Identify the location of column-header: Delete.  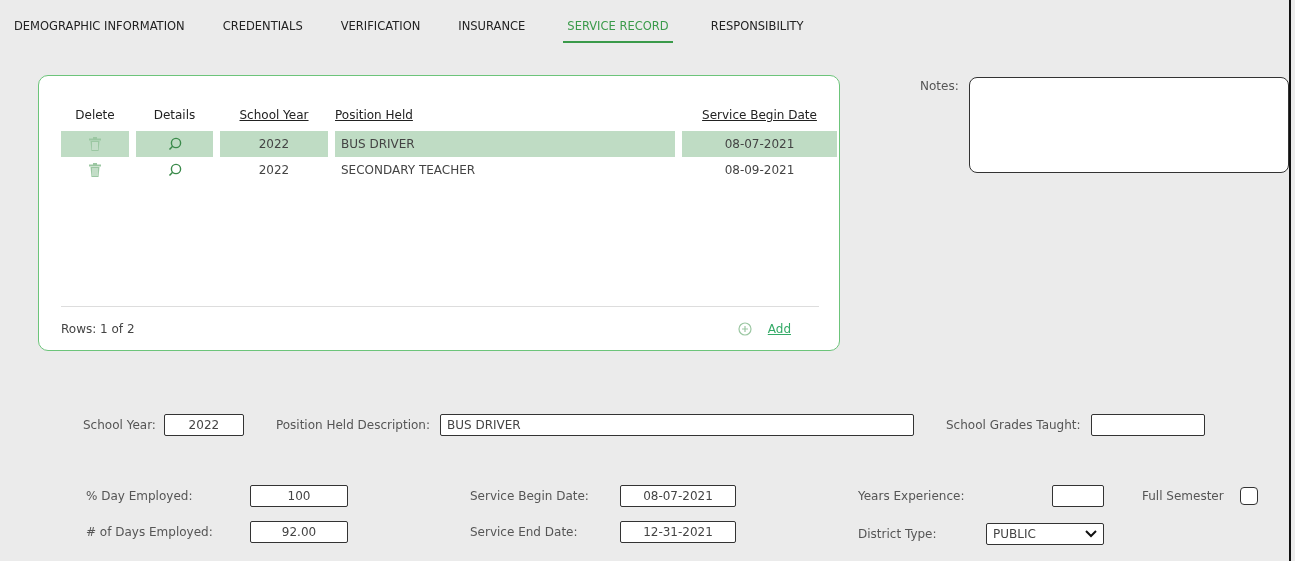
(95, 115).